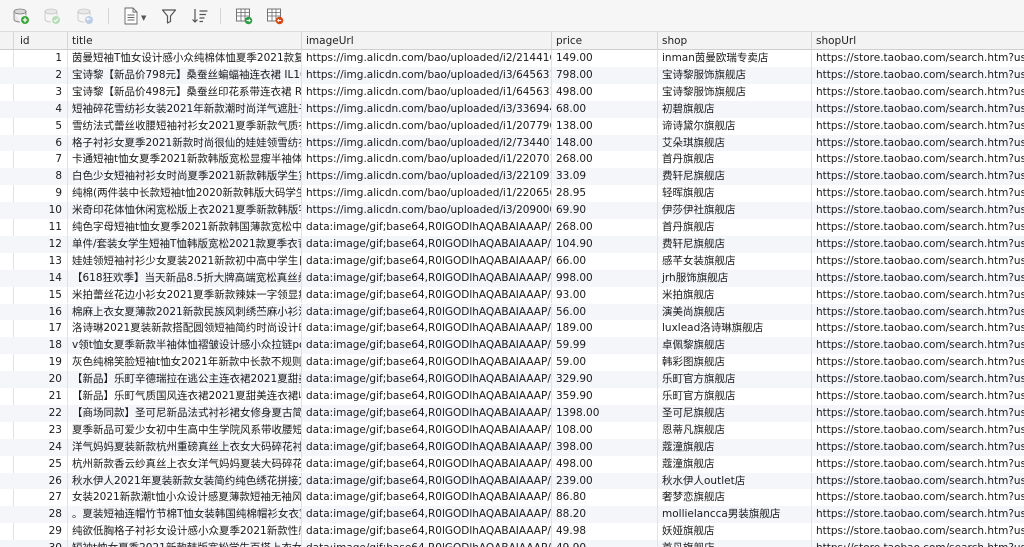 The width and height of the screenshot is (1024, 547). Describe the element at coordinates (143, 18) in the screenshot. I see `chevron-down-icon: ▼` at that location.